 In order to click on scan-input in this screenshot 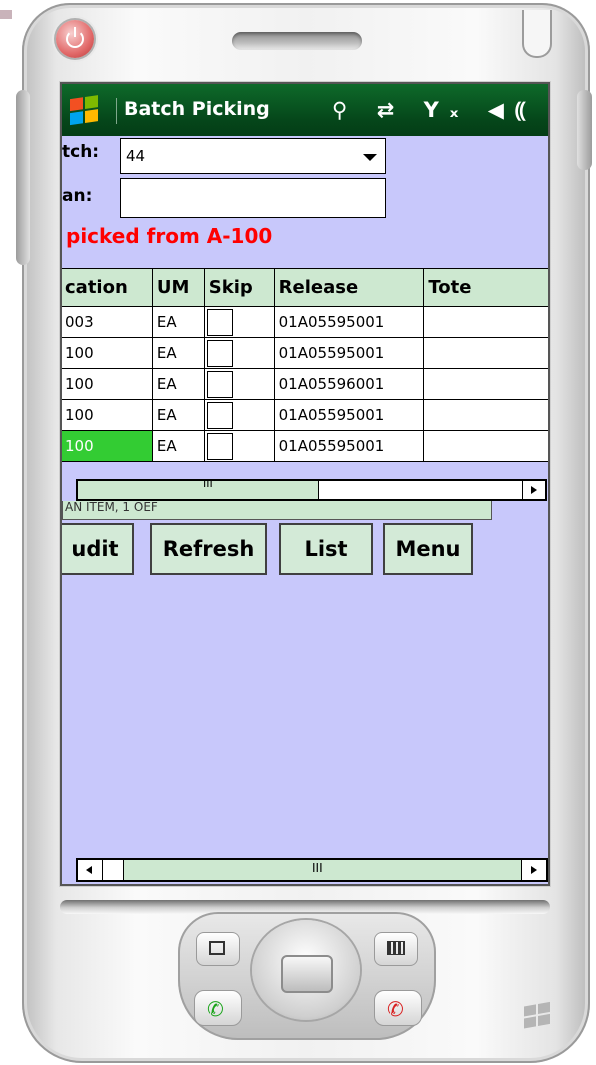, I will do `click(253, 198)`.